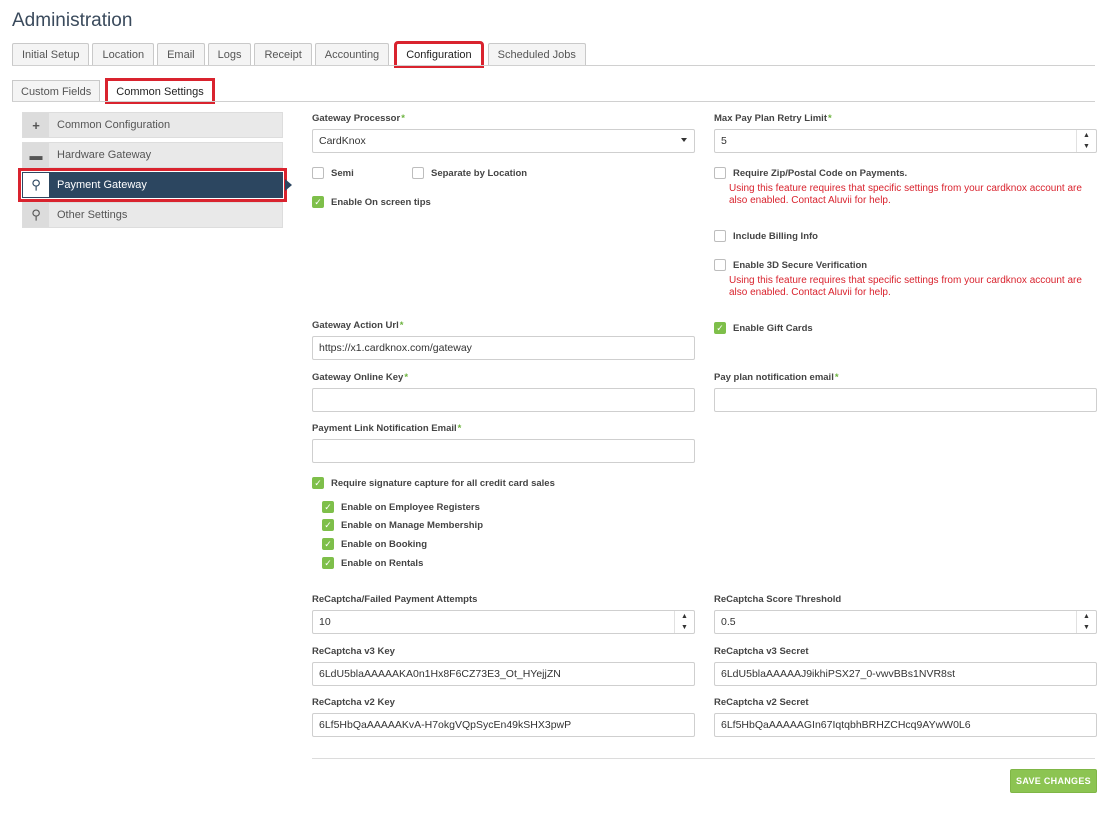 The width and height of the screenshot is (1105, 816). Describe the element at coordinates (776, 377) in the screenshot. I see `pay-plan-email-label: Pay plan notification email*` at that location.